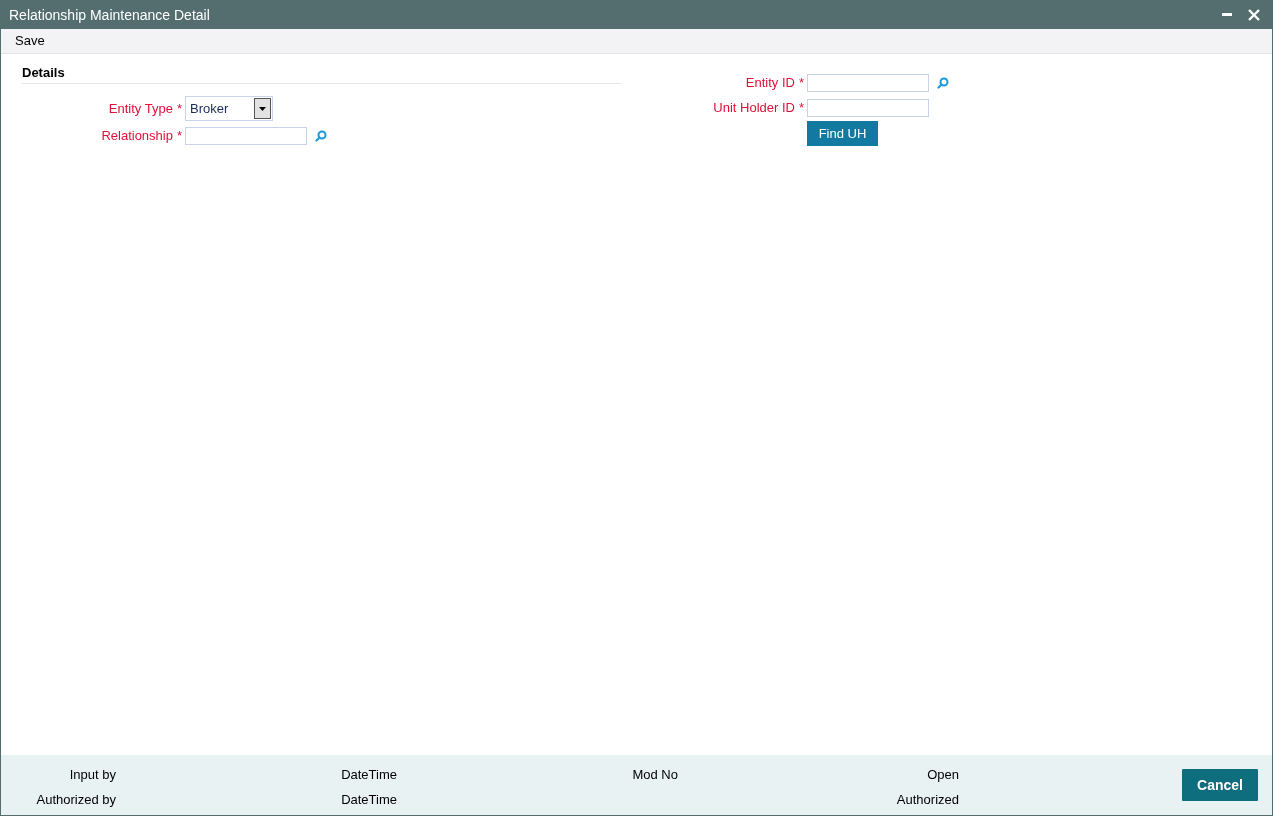 This screenshot has height=816, width=1273. I want to click on audit-label: Input by, so click(92, 774).